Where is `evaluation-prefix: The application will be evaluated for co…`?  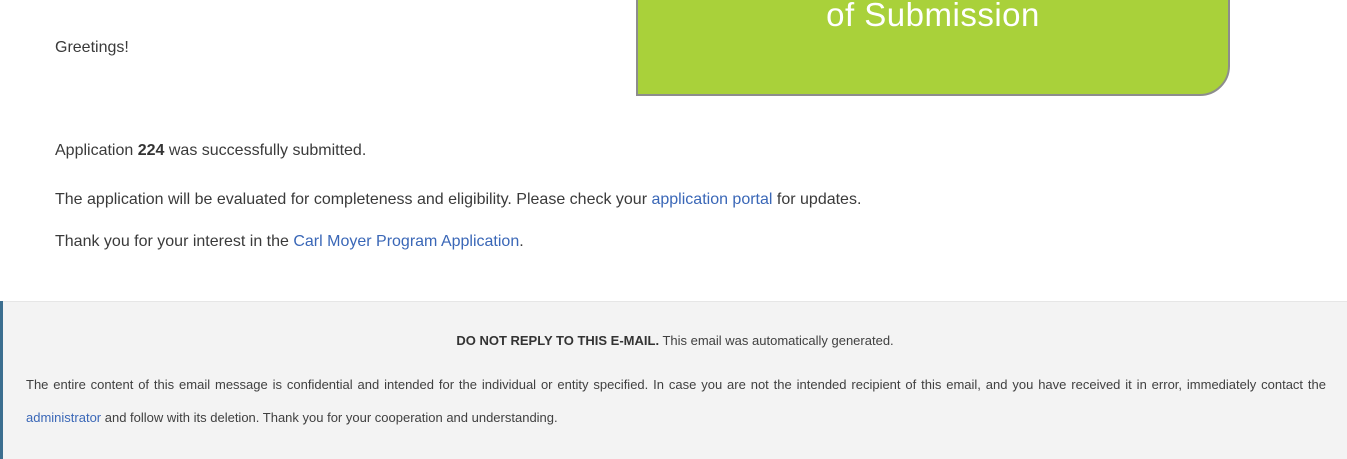
evaluation-prefix: The application will be evaluated for co… is located at coordinates (353, 199).